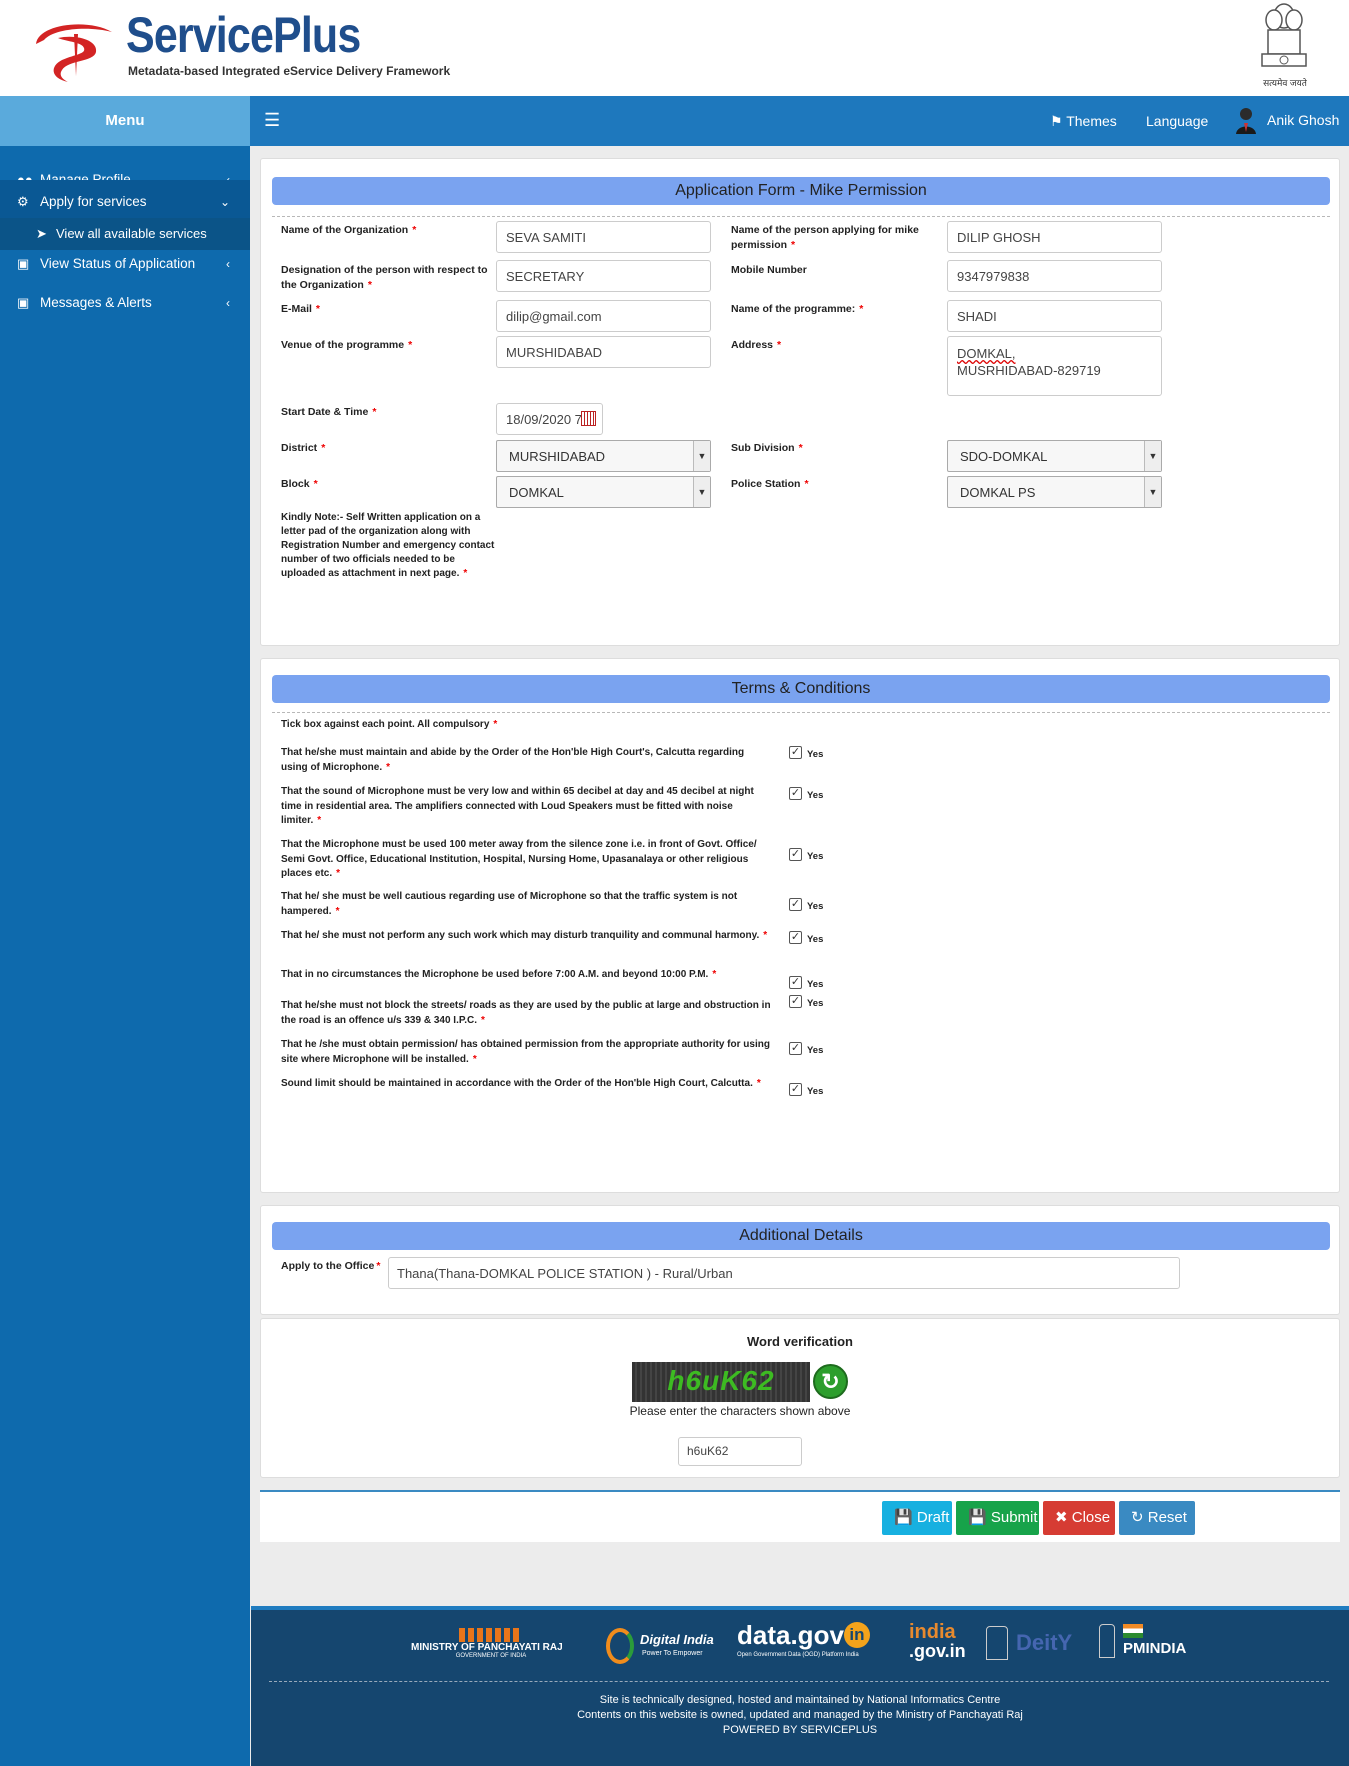 The height and width of the screenshot is (1766, 1349). Describe the element at coordinates (1083, 121) in the screenshot. I see `themes-link: ⚑ Themes` at that location.